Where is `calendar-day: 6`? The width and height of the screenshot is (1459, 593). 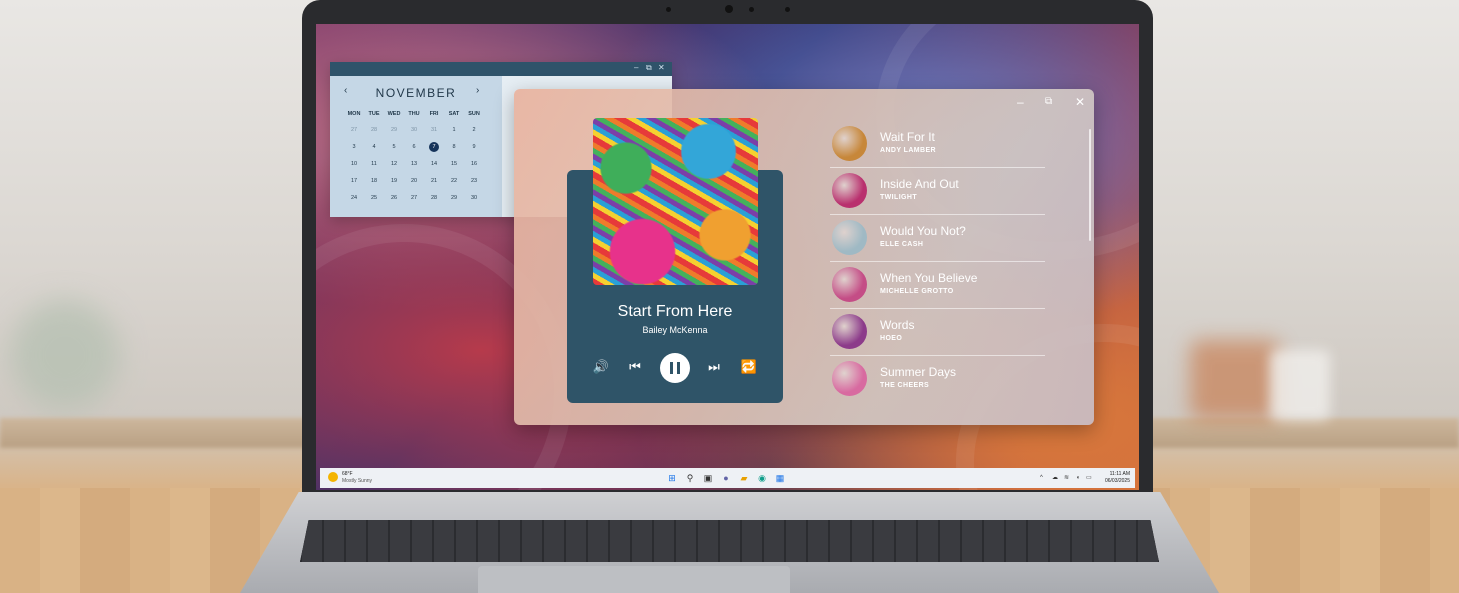 calendar-day: 6 is located at coordinates (414, 150).